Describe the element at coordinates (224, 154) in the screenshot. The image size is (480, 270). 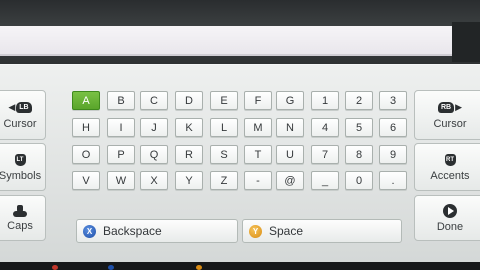
I see `key-s: S` at that location.